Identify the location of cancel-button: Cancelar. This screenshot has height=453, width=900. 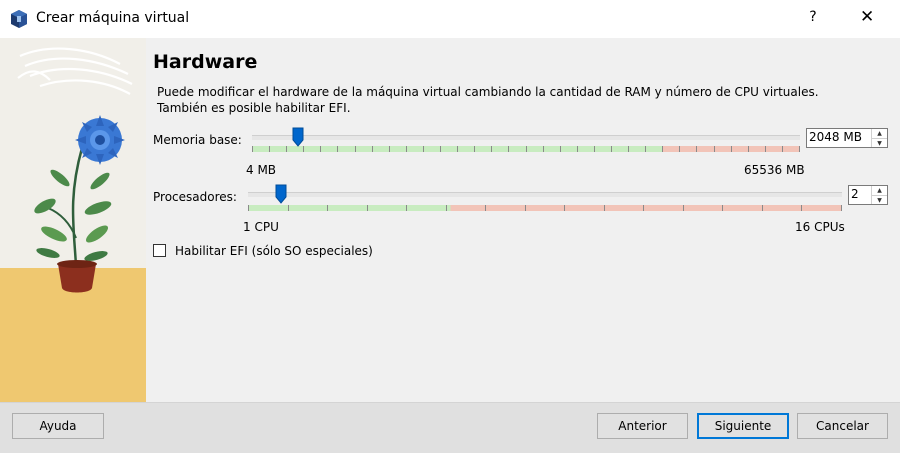
(842, 426).